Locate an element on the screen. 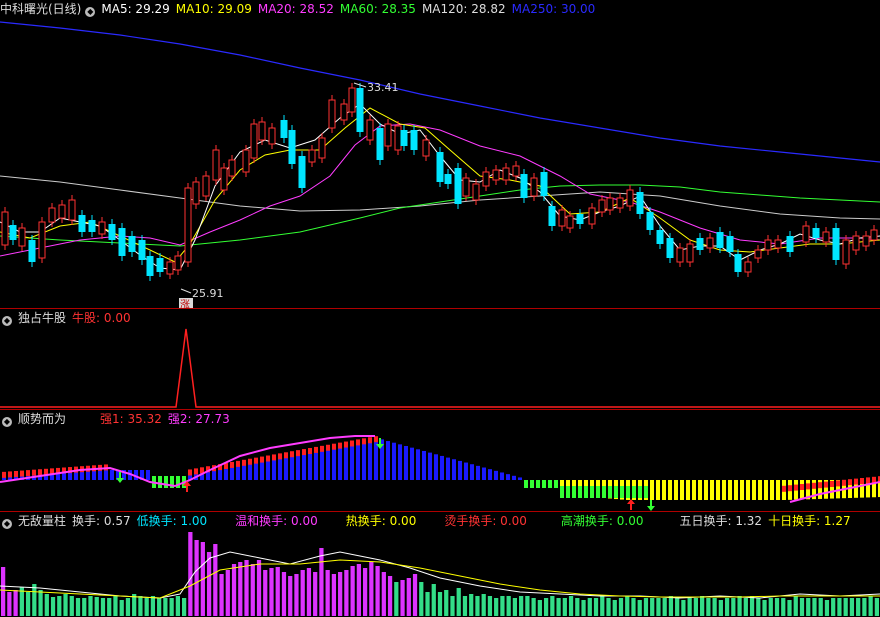 The image size is (880, 617). pane-shunshi-settings-icon: ◆ is located at coordinates (7, 422).